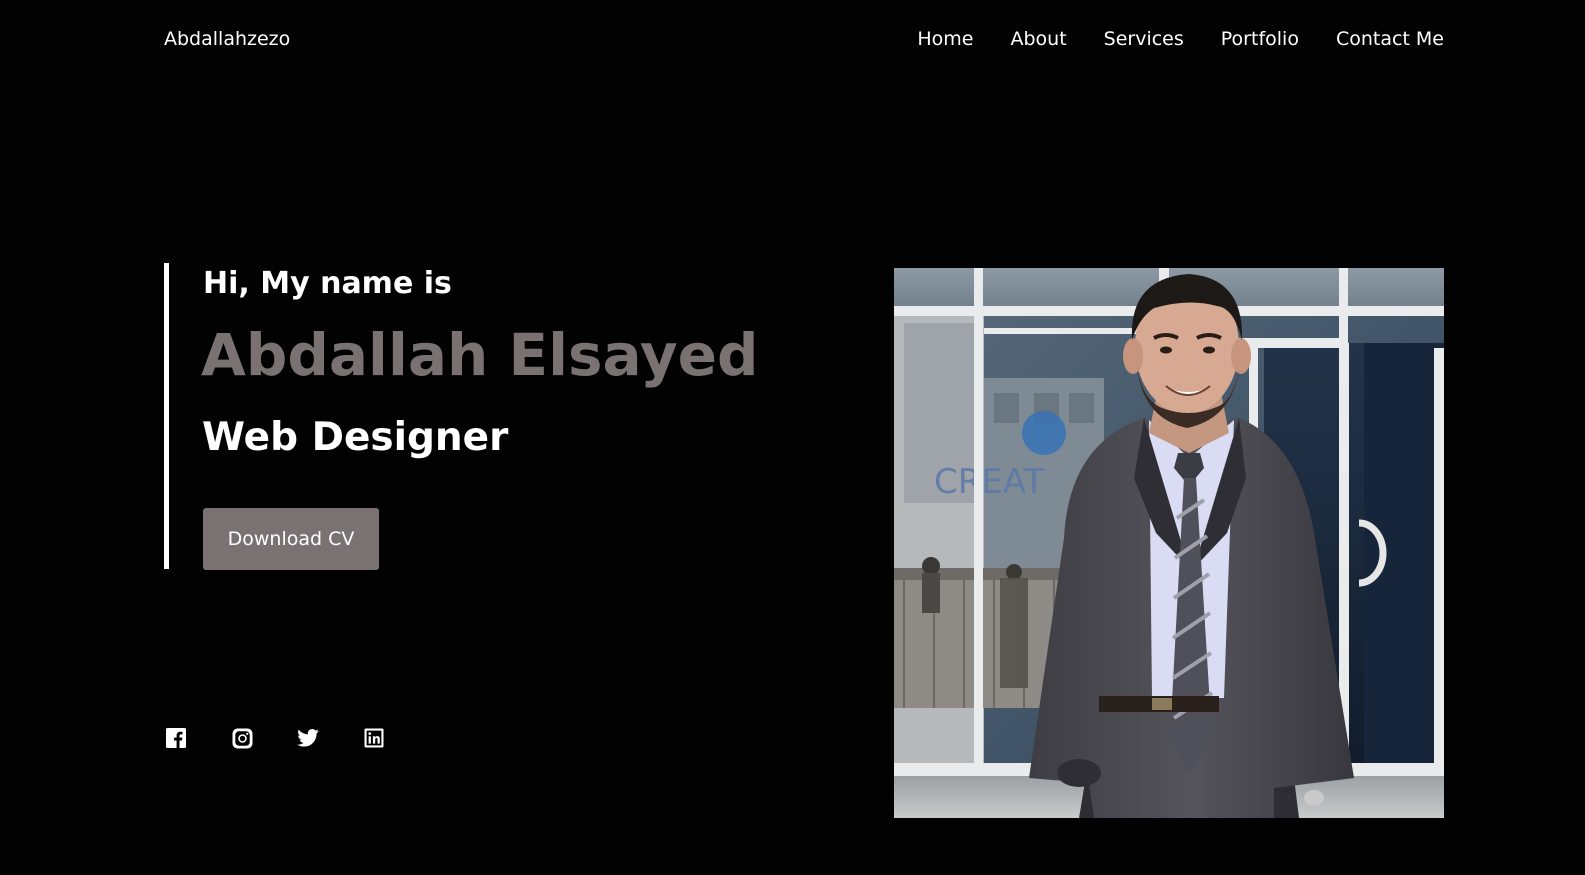 The height and width of the screenshot is (875, 1585). I want to click on nav-about: About, so click(1038, 39).